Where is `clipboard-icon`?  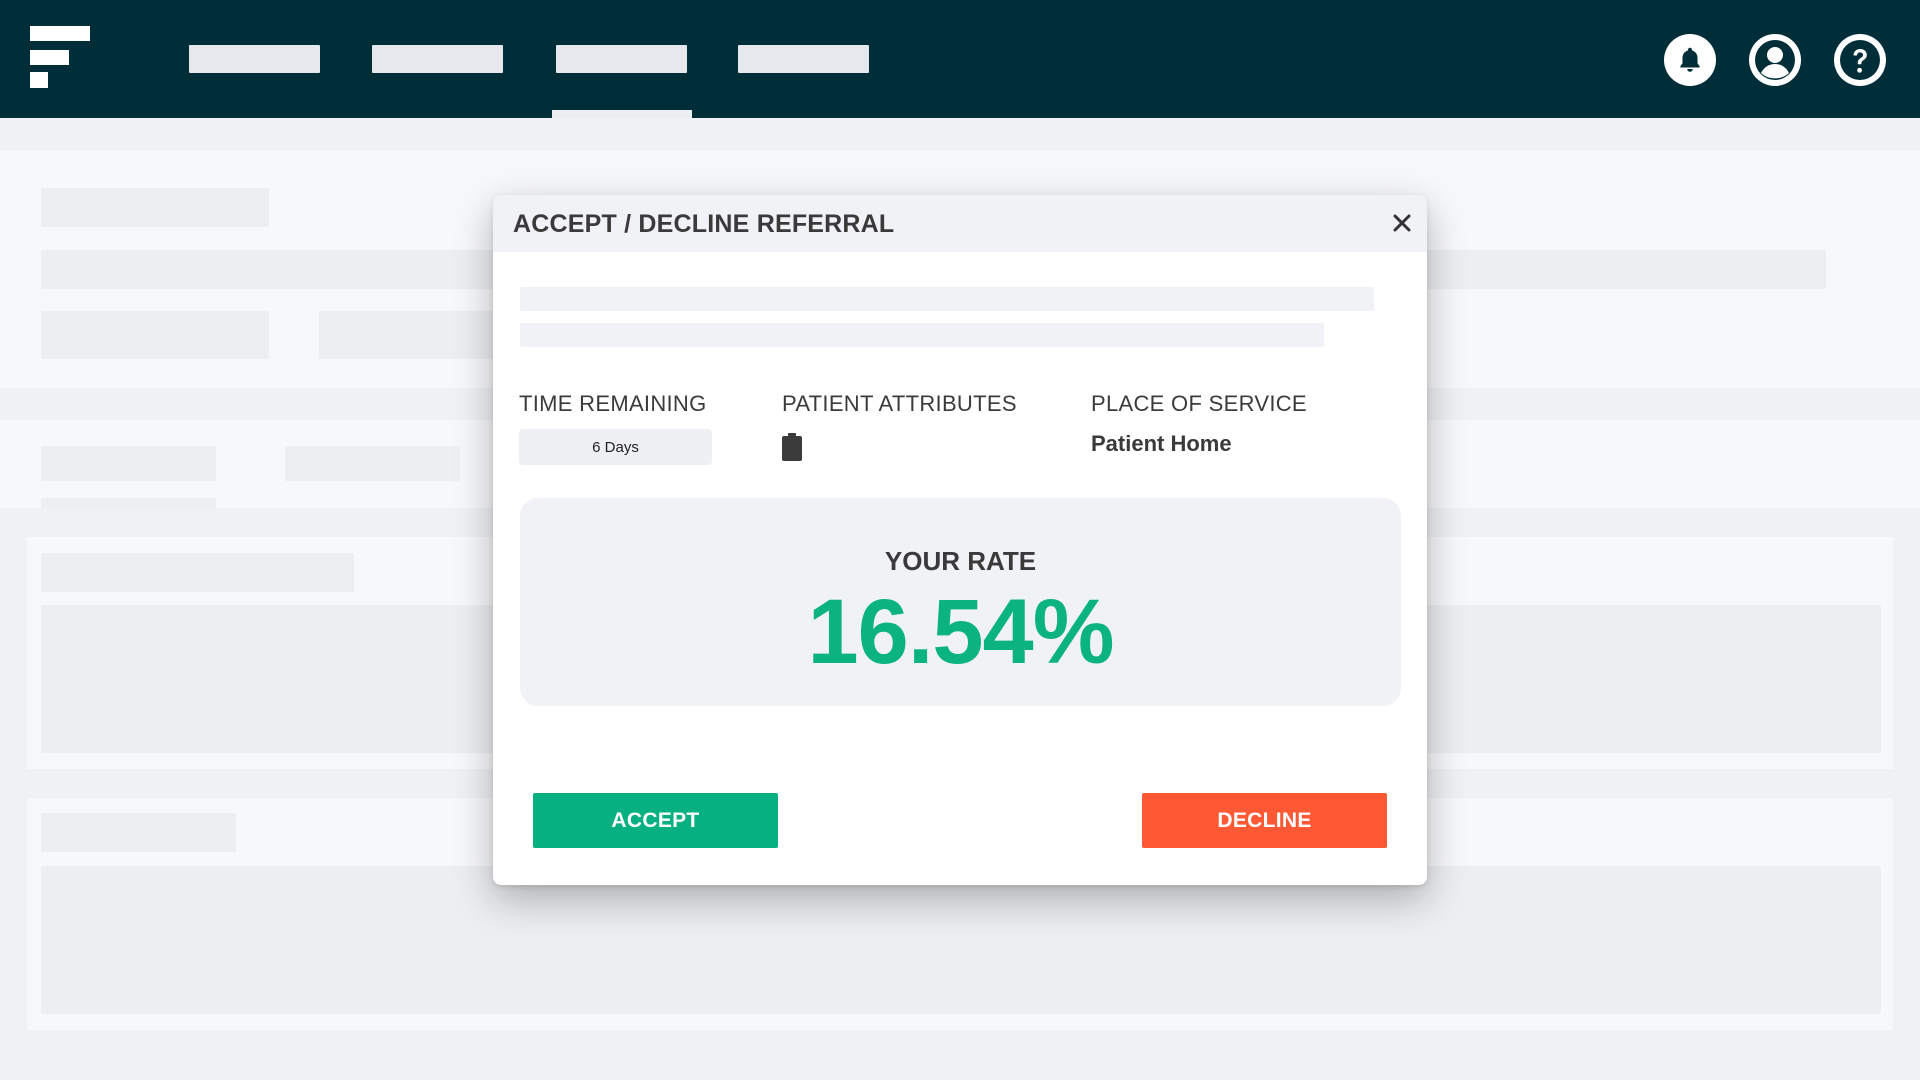 clipboard-icon is located at coordinates (792, 447).